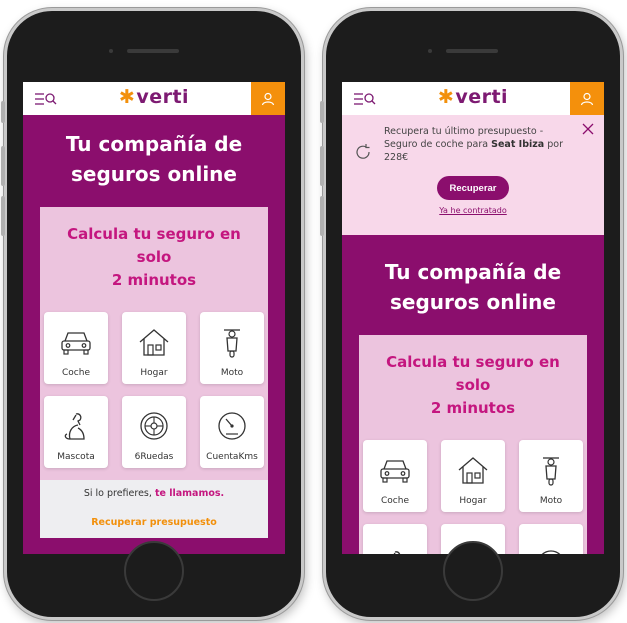  What do you see at coordinates (395, 539) in the screenshot?
I see `tile-mascota` at bounding box center [395, 539].